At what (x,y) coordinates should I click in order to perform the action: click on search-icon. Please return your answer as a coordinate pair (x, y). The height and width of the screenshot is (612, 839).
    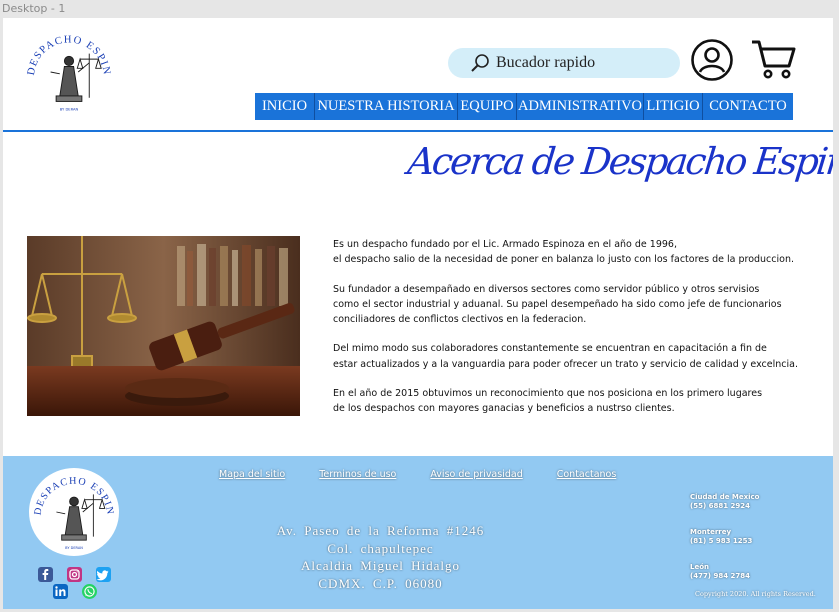
    Looking at the image, I should click on (480, 63).